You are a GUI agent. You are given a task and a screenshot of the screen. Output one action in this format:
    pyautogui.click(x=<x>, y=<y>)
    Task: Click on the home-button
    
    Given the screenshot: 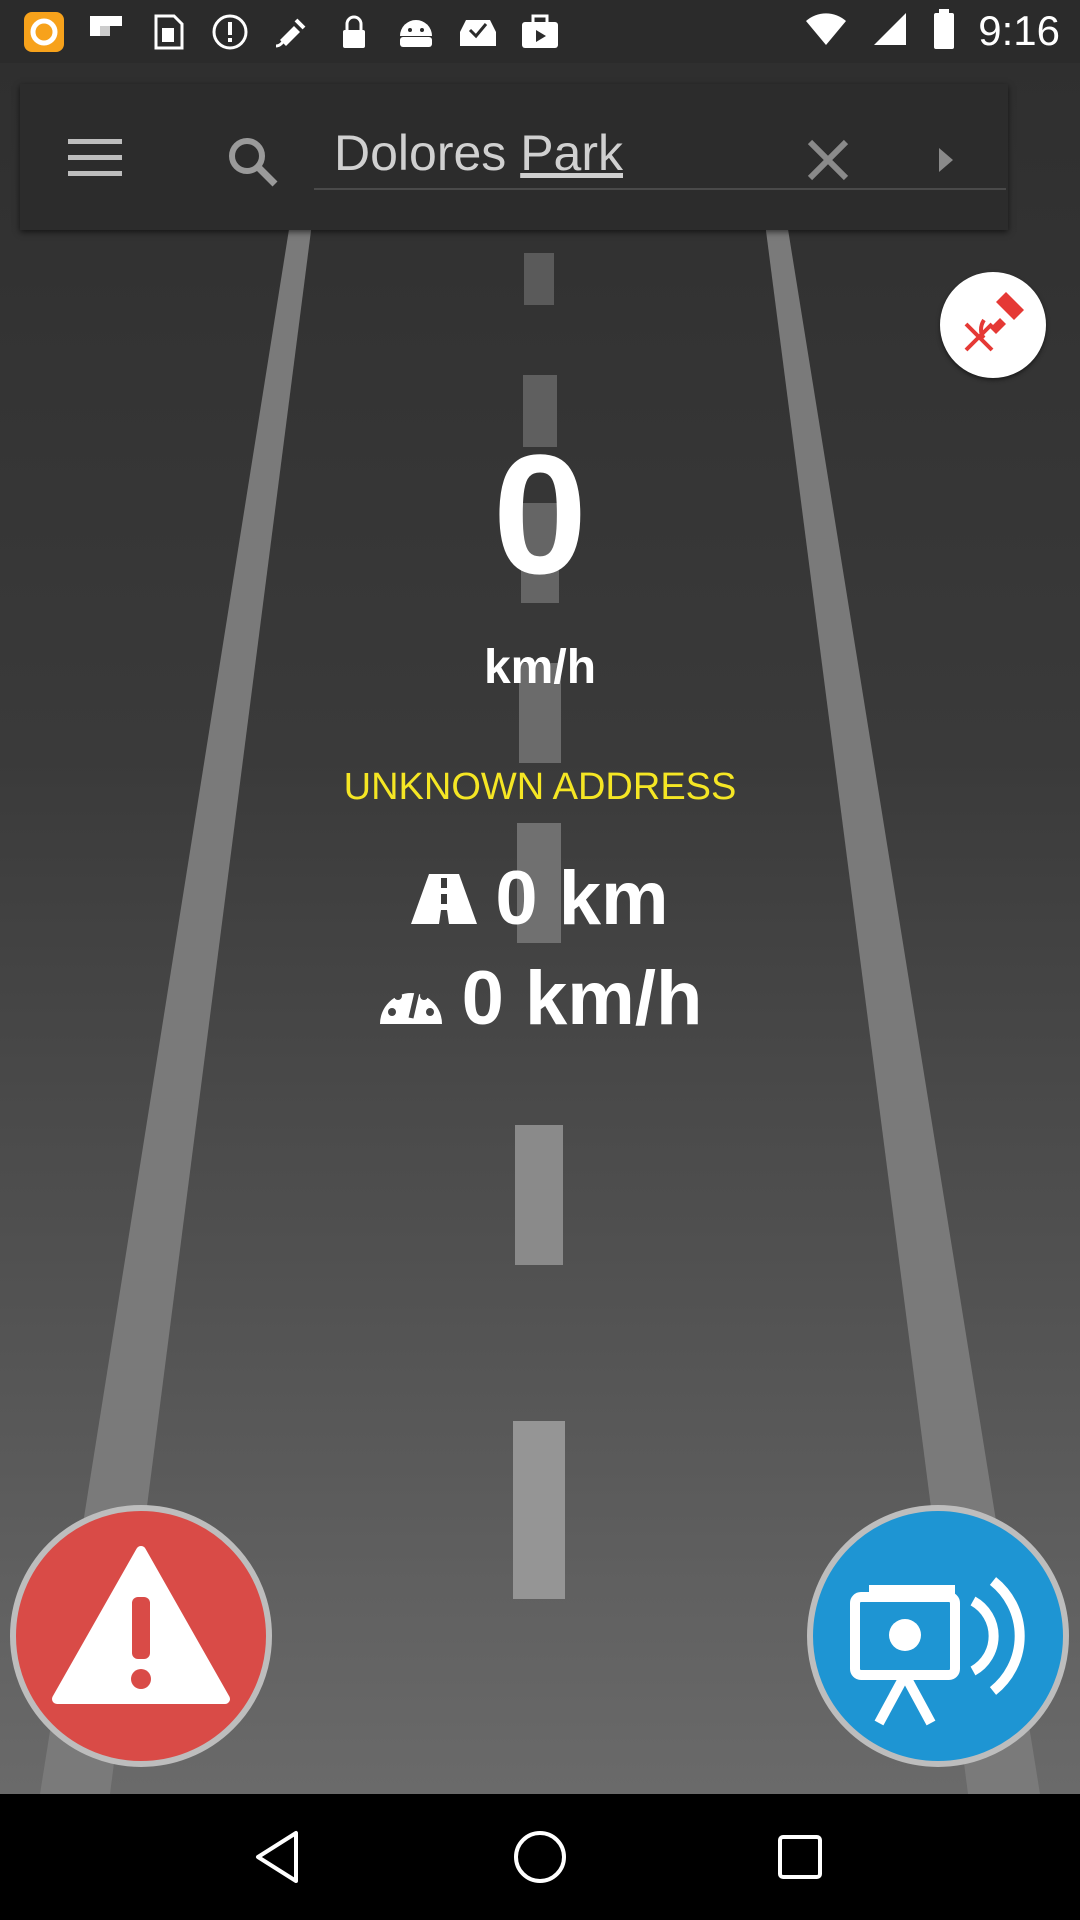 What is the action you would take?
    pyautogui.click(x=540, y=1857)
    